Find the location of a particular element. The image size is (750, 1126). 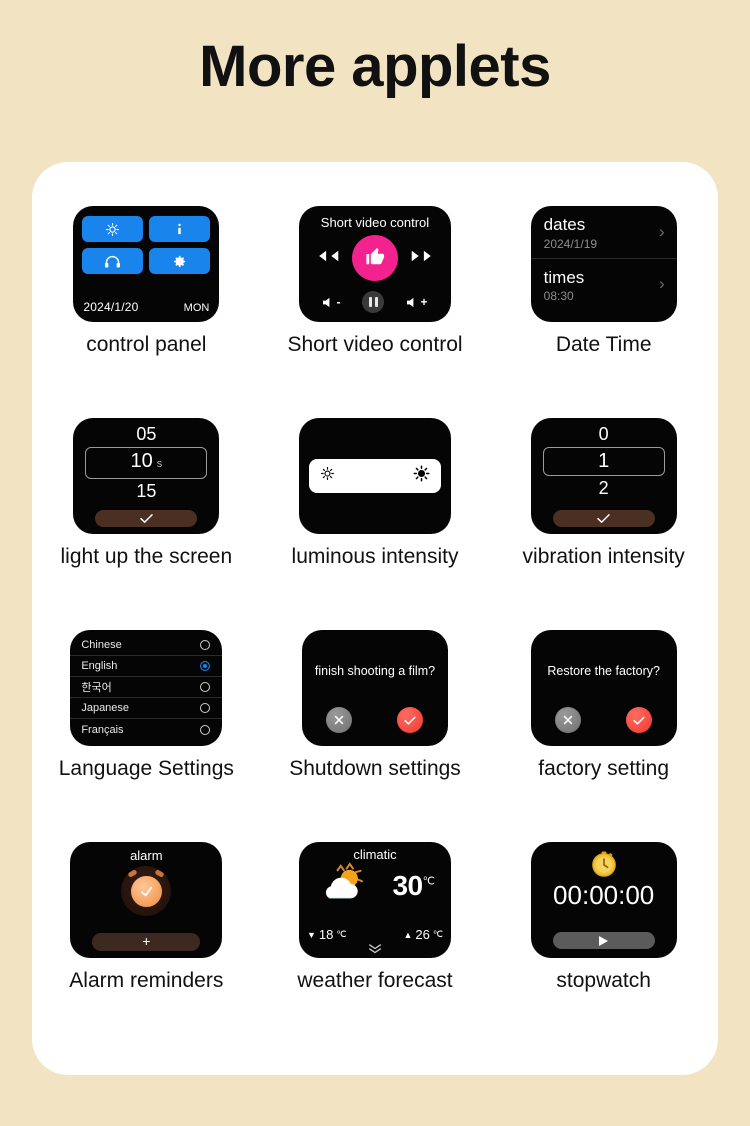

applet-stopwatch: 00:00:00 stopwatch is located at coordinates (603, 948).